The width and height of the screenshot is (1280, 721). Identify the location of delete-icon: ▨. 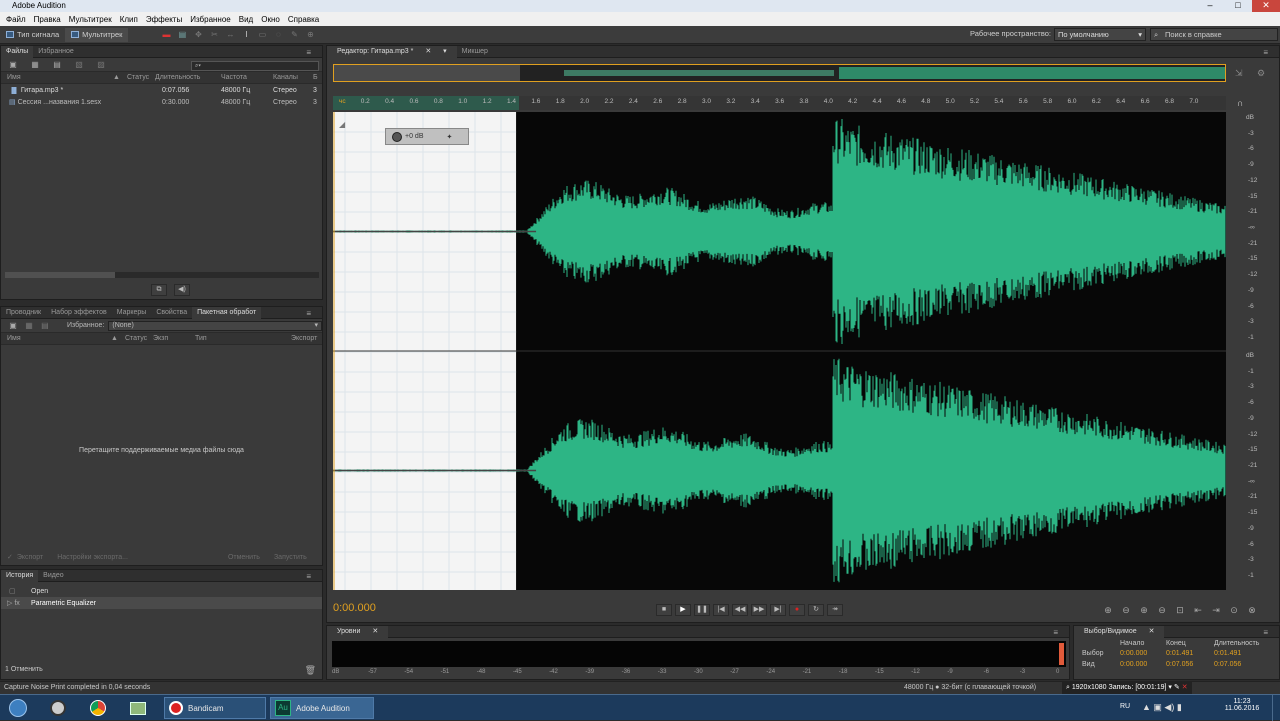
(101, 64).